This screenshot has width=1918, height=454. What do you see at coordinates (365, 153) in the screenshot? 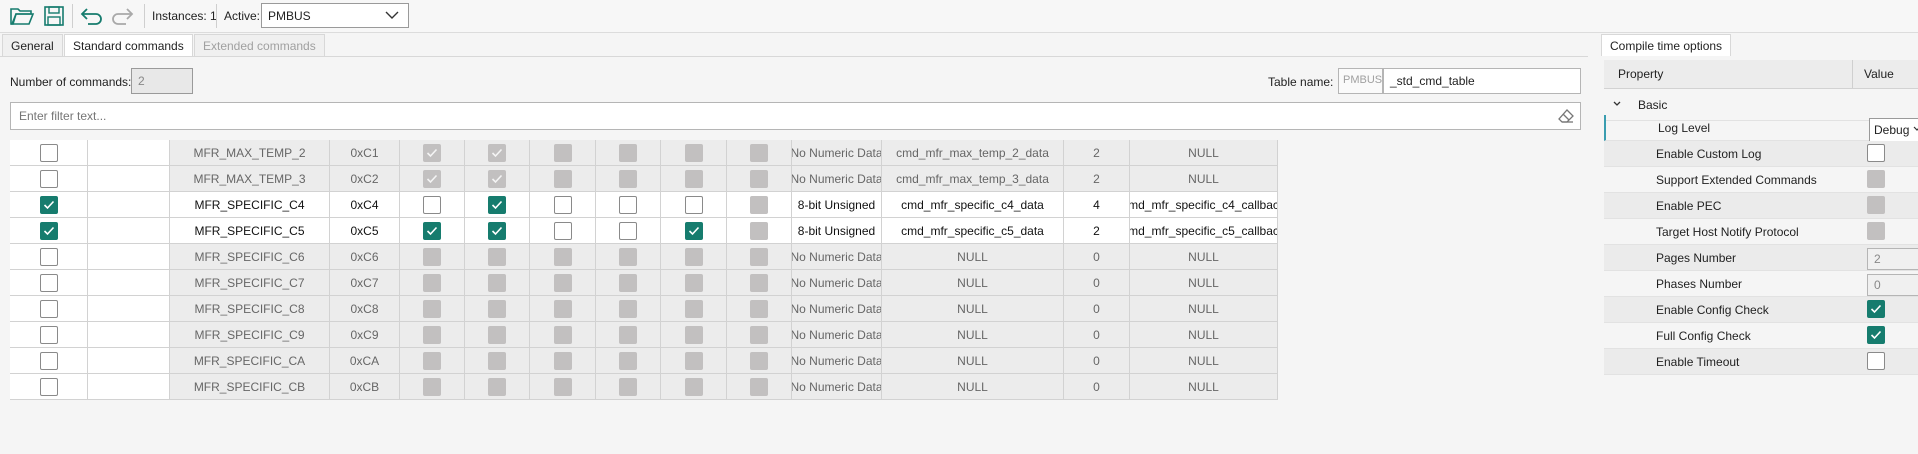
I see `table-cell: 0xC1` at bounding box center [365, 153].